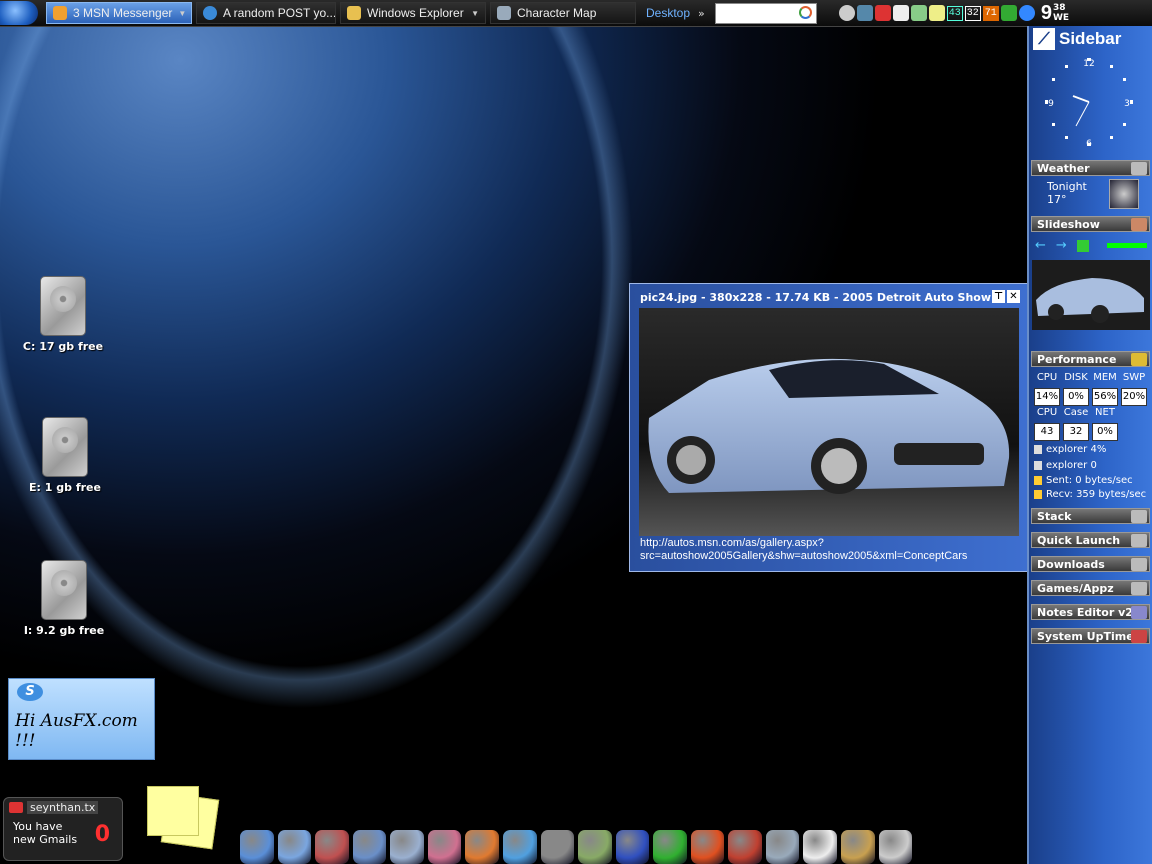 This screenshot has height=864, width=1152. I want to click on perf-line-text: explorer 0, so click(1071, 465).